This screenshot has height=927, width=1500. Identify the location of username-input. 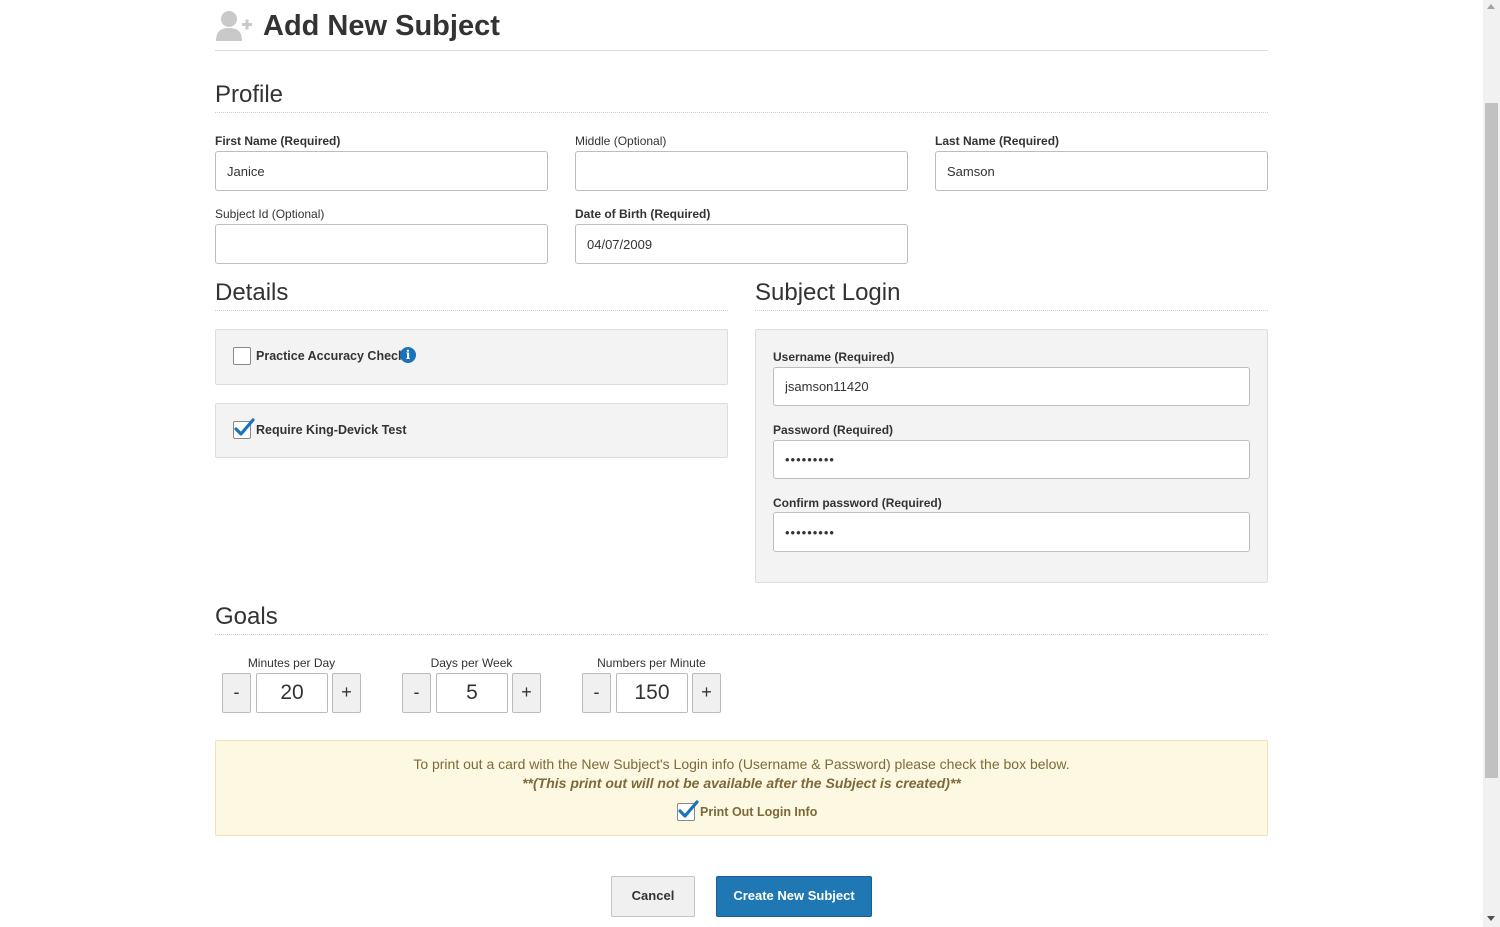
(1011, 386).